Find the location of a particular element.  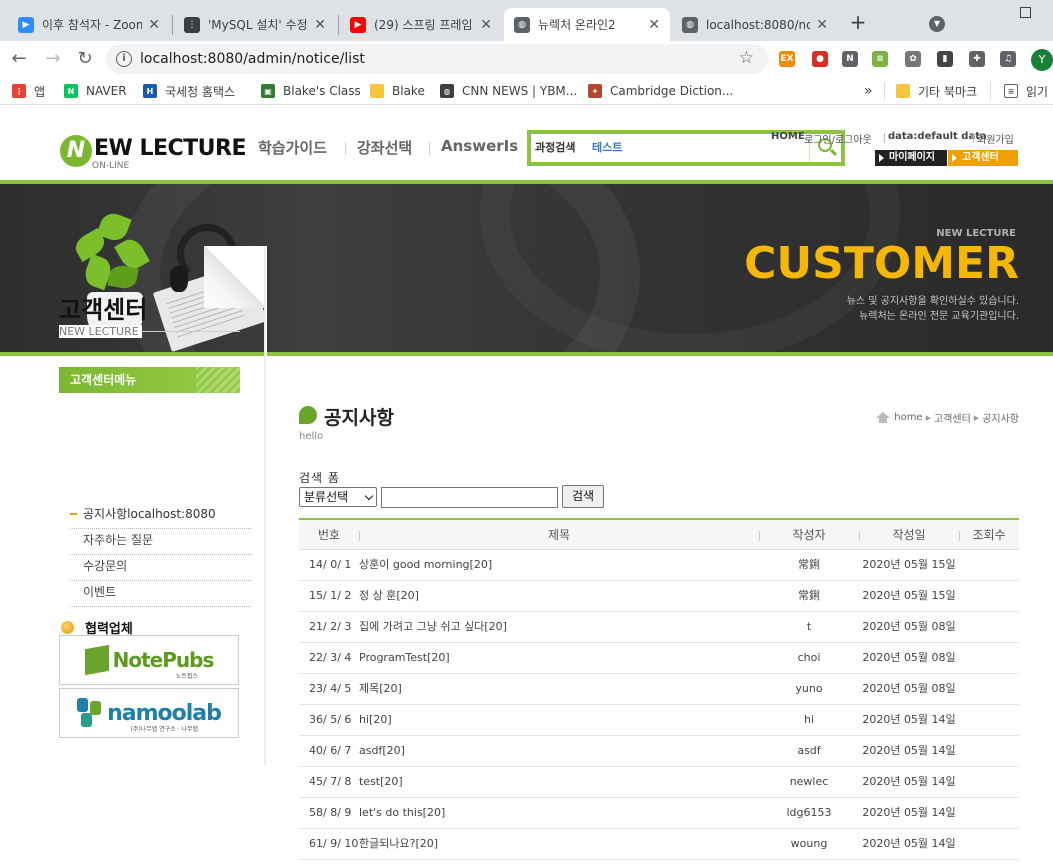

reading-list-button: ≡ 읽기 is located at coordinates (1026, 91).